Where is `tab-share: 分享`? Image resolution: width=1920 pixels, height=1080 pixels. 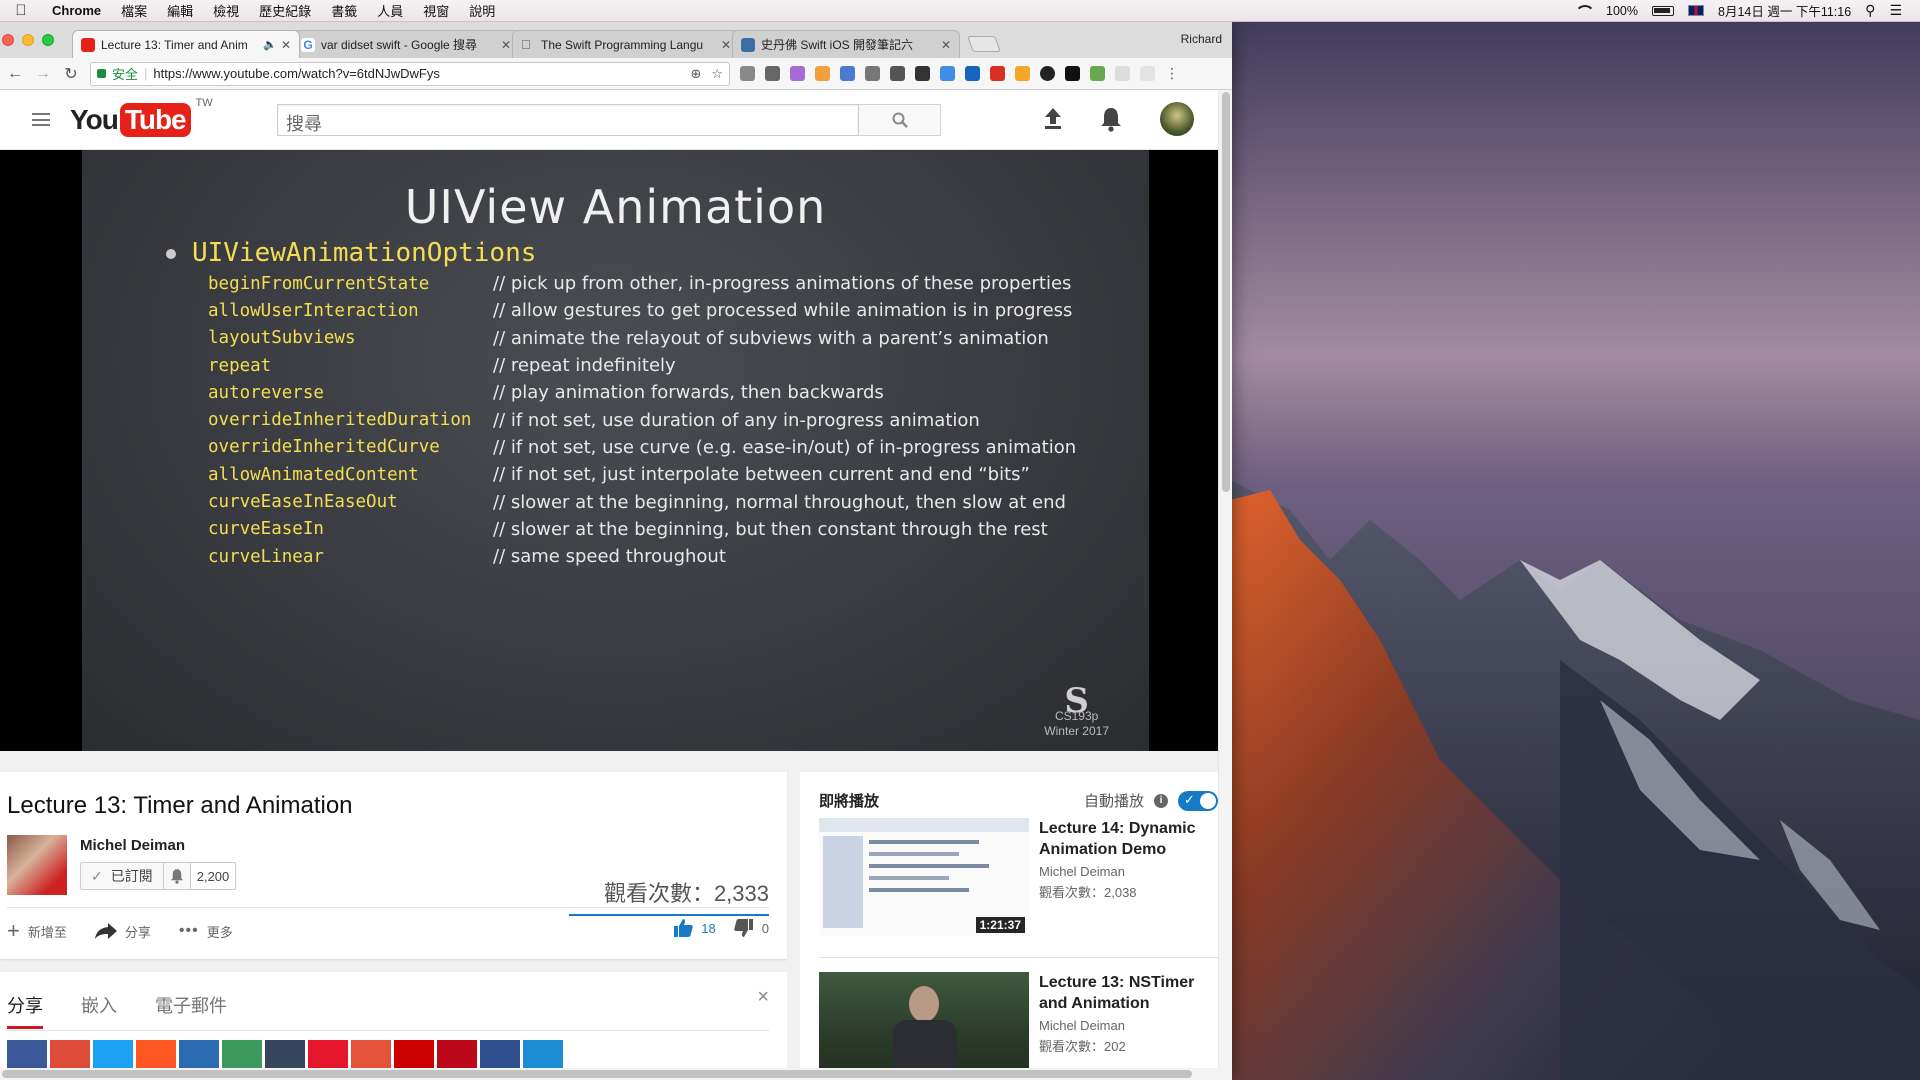
tab-share: 分享 is located at coordinates (25, 1010).